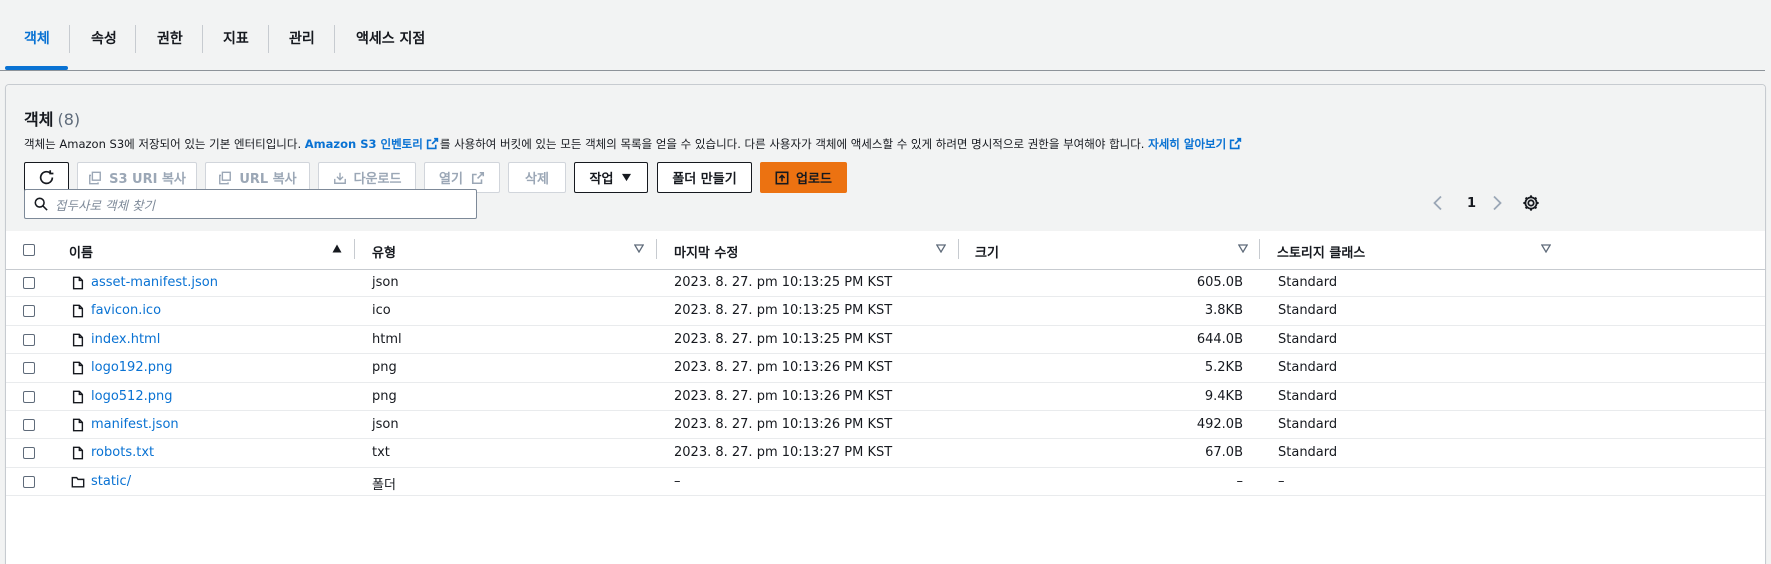 The image size is (1771, 564). Describe the element at coordinates (1223, 368) in the screenshot. I see `object-size: 5.2KB` at that location.